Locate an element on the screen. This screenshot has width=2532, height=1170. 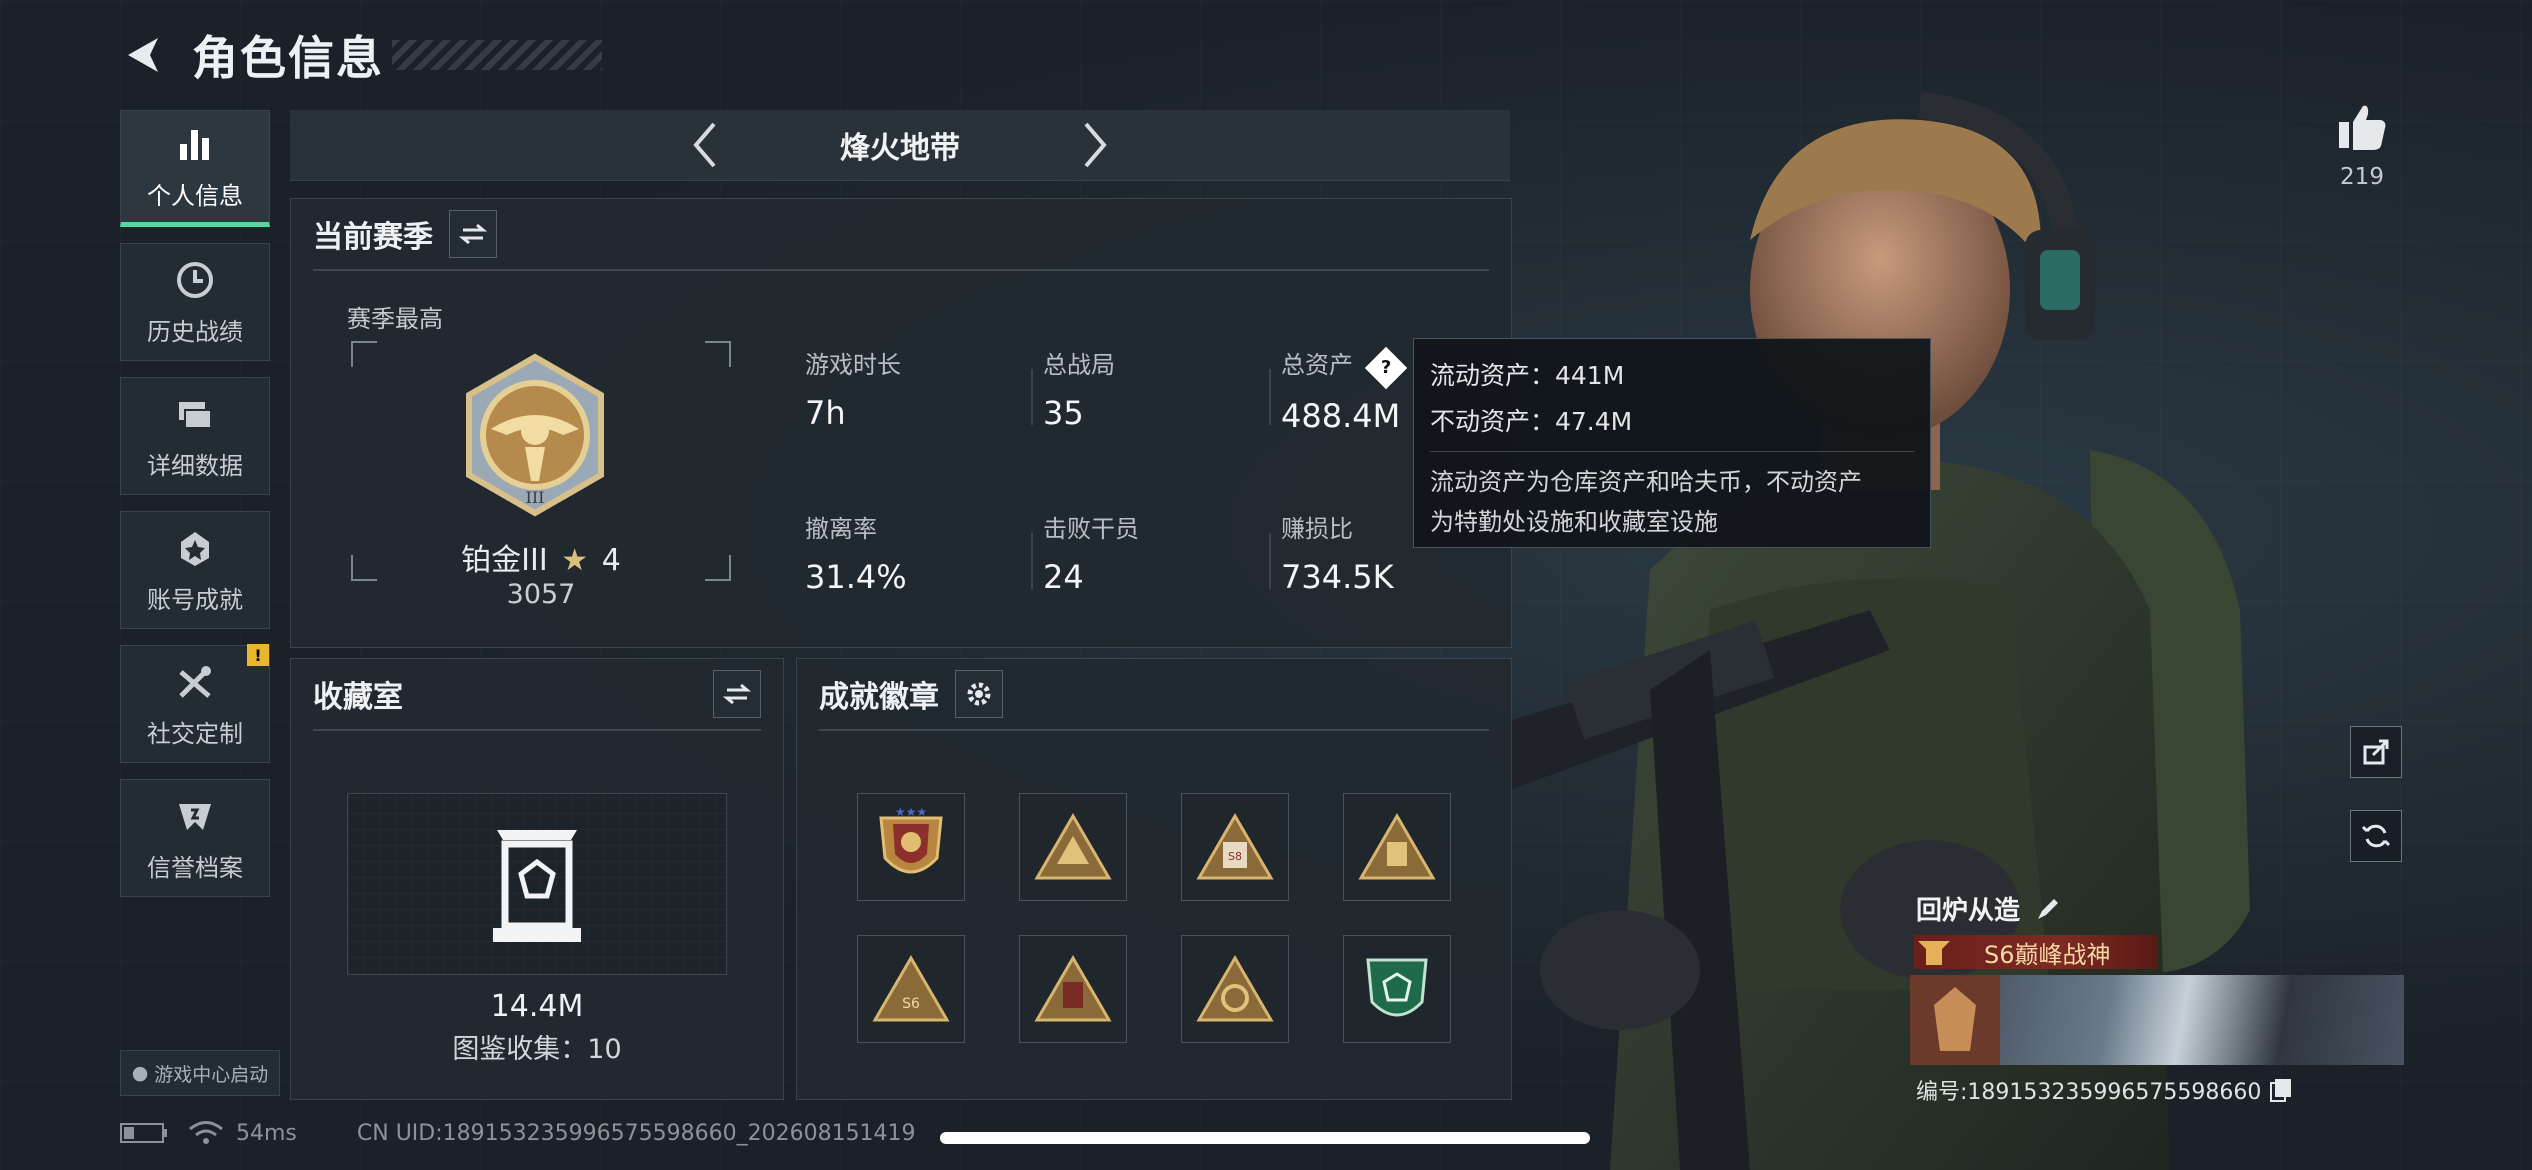
nav-item-label: 社交定制 is located at coordinates (195, 733).